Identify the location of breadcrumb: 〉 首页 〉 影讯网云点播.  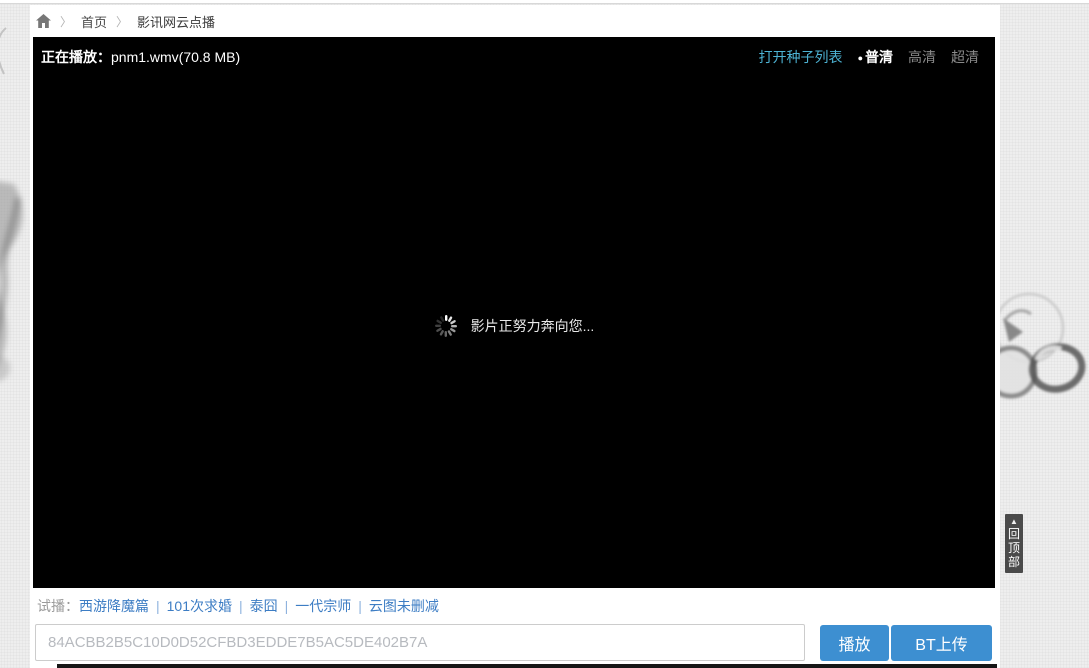
(515, 21).